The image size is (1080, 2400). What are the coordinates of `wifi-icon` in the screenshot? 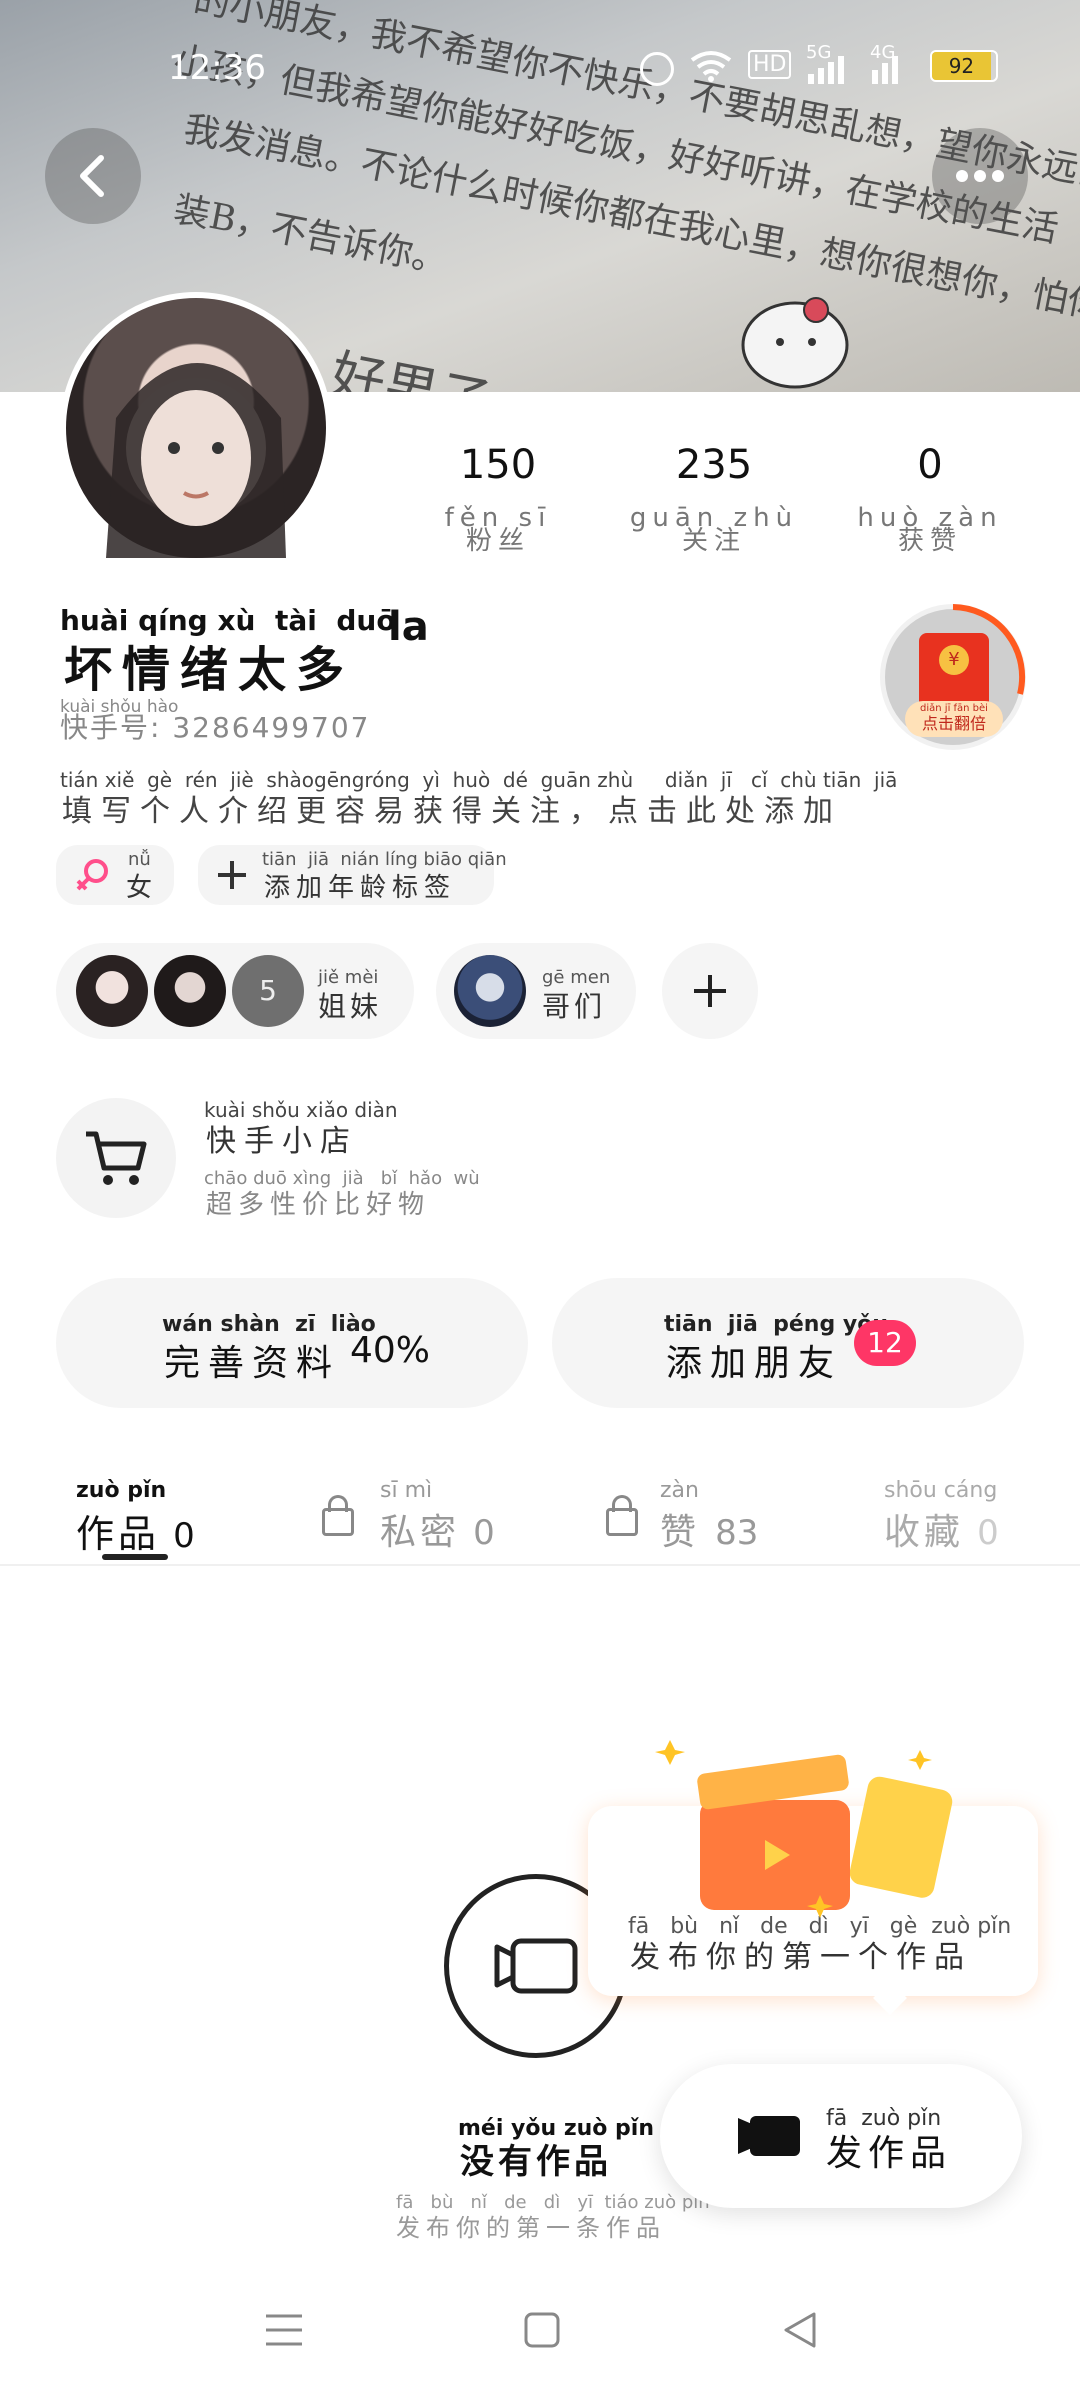 It's located at (711, 66).